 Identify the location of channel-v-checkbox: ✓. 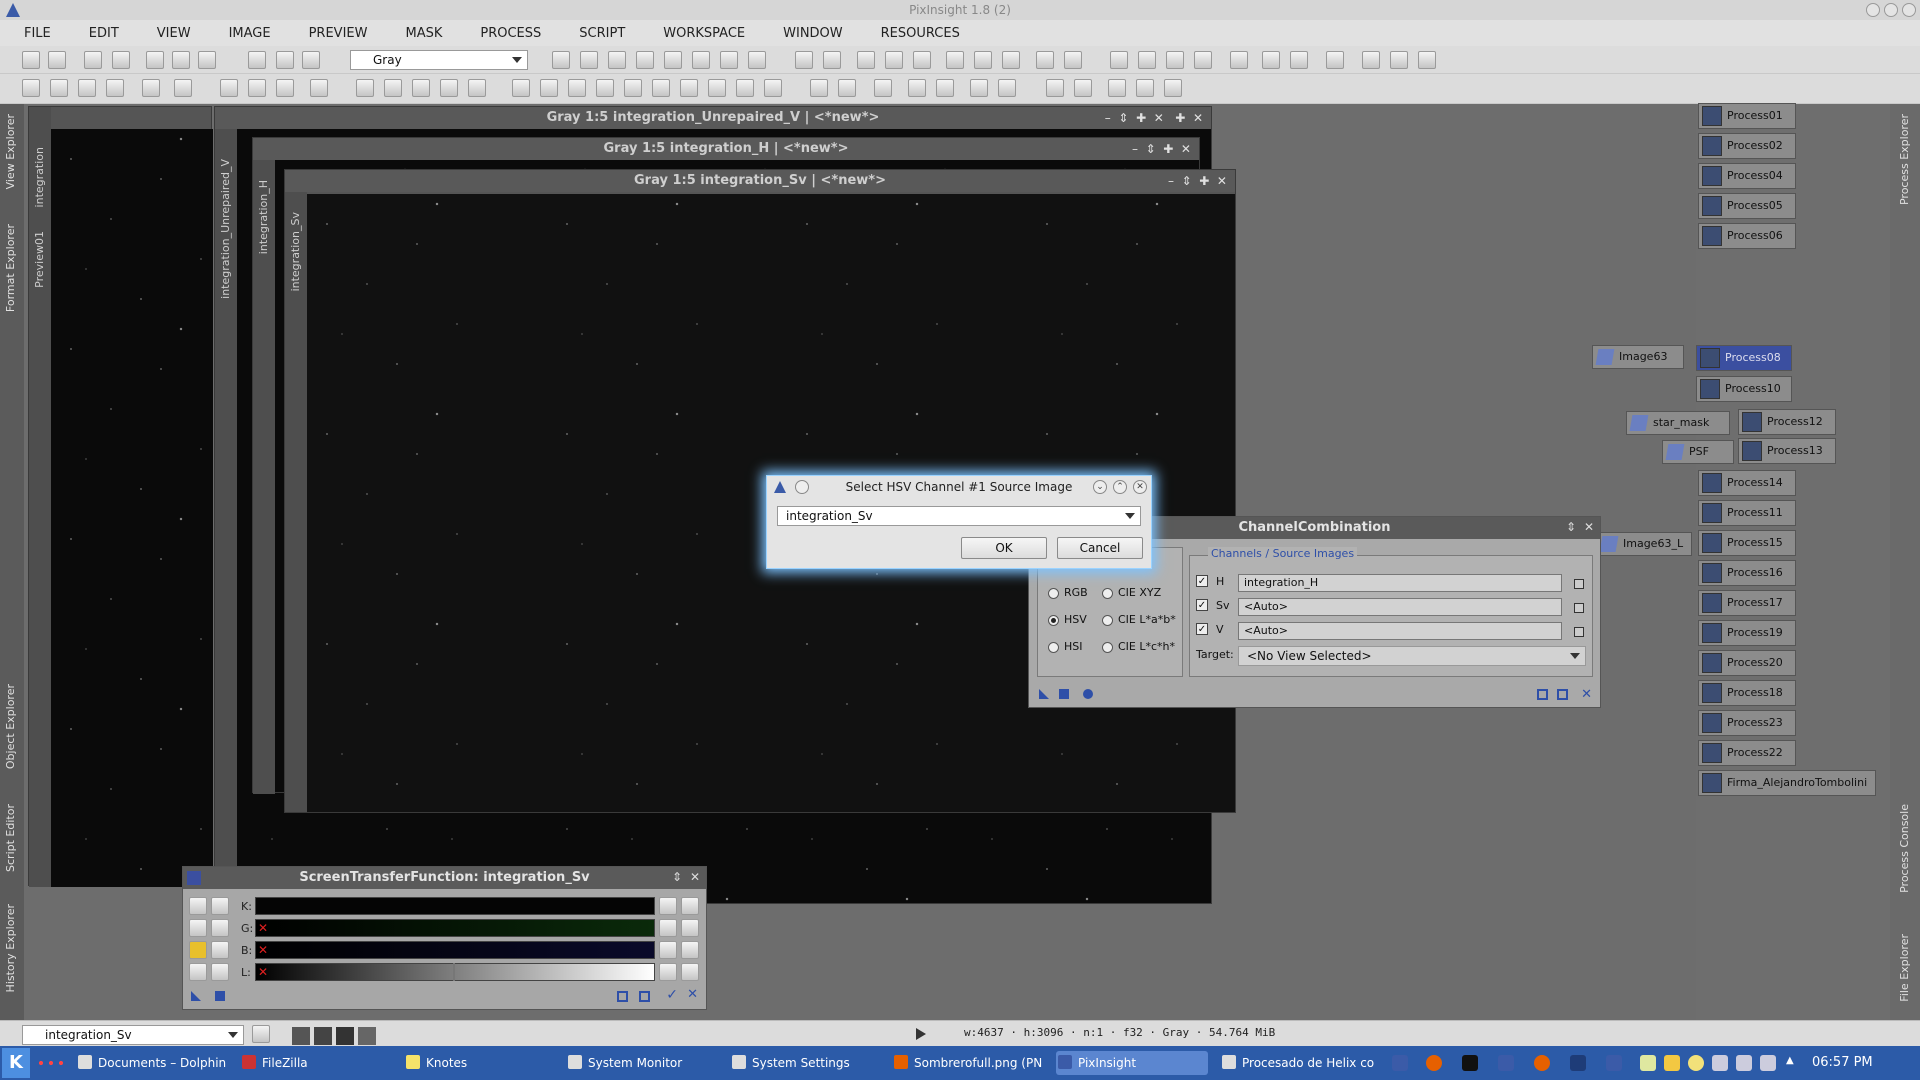
(1202, 629).